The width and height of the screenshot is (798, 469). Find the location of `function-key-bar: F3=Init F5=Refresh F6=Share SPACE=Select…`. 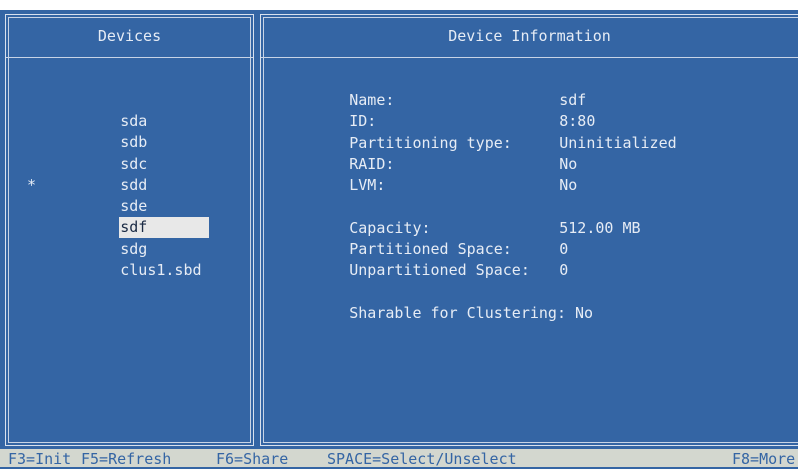

function-key-bar: F3=Init F5=Refresh F6=Share SPACE=Select… is located at coordinates (399, 459).